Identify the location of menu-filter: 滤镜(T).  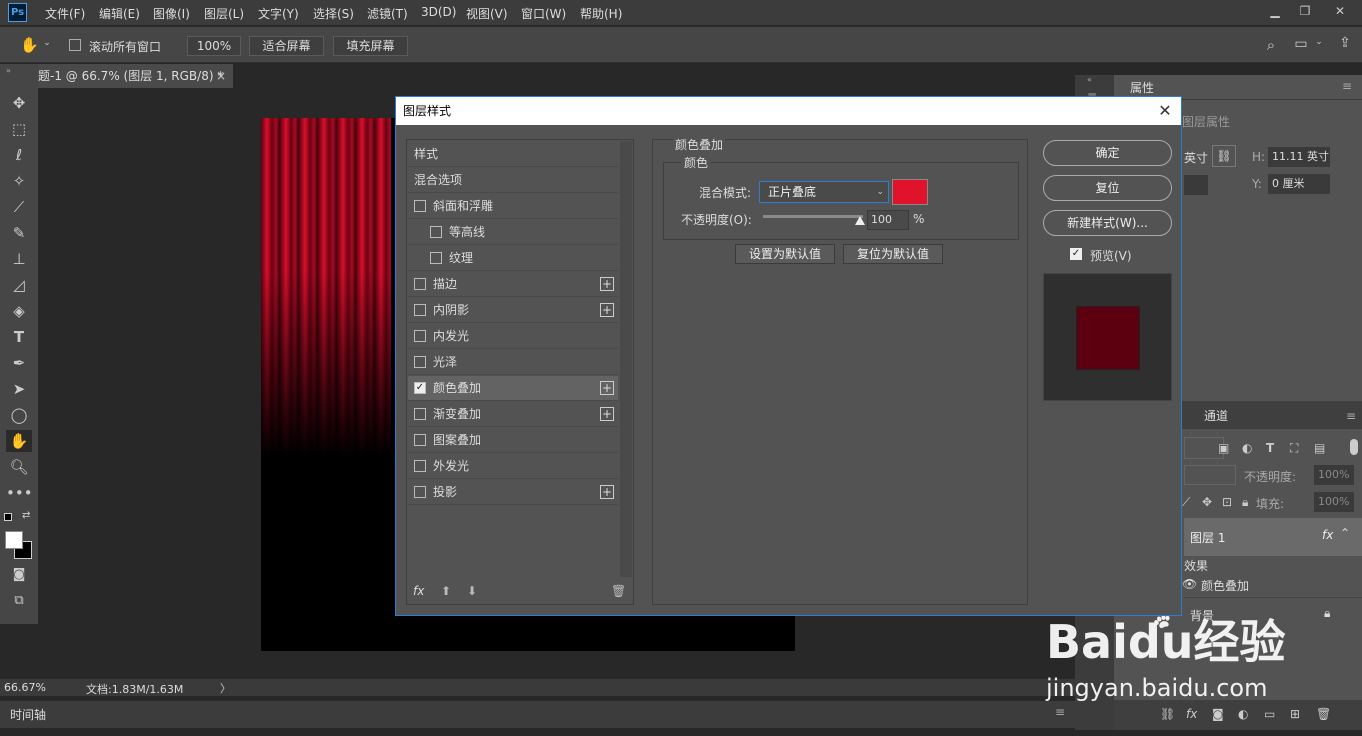
(387, 13).